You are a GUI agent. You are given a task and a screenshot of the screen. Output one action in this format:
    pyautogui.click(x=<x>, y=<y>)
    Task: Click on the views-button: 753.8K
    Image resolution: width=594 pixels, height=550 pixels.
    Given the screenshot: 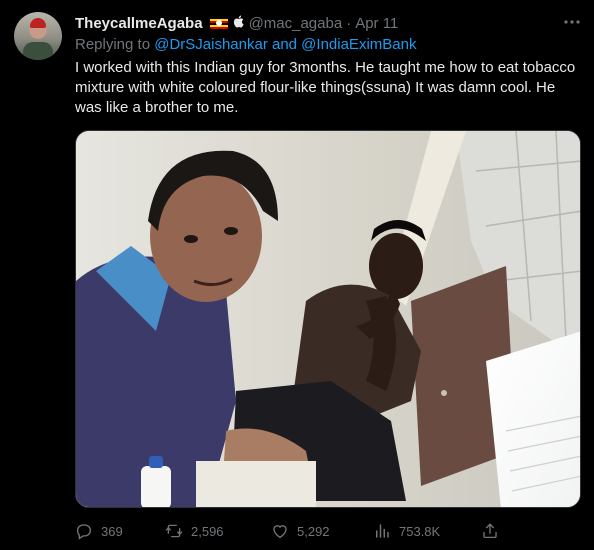 What is the action you would take?
    pyautogui.click(x=406, y=531)
    